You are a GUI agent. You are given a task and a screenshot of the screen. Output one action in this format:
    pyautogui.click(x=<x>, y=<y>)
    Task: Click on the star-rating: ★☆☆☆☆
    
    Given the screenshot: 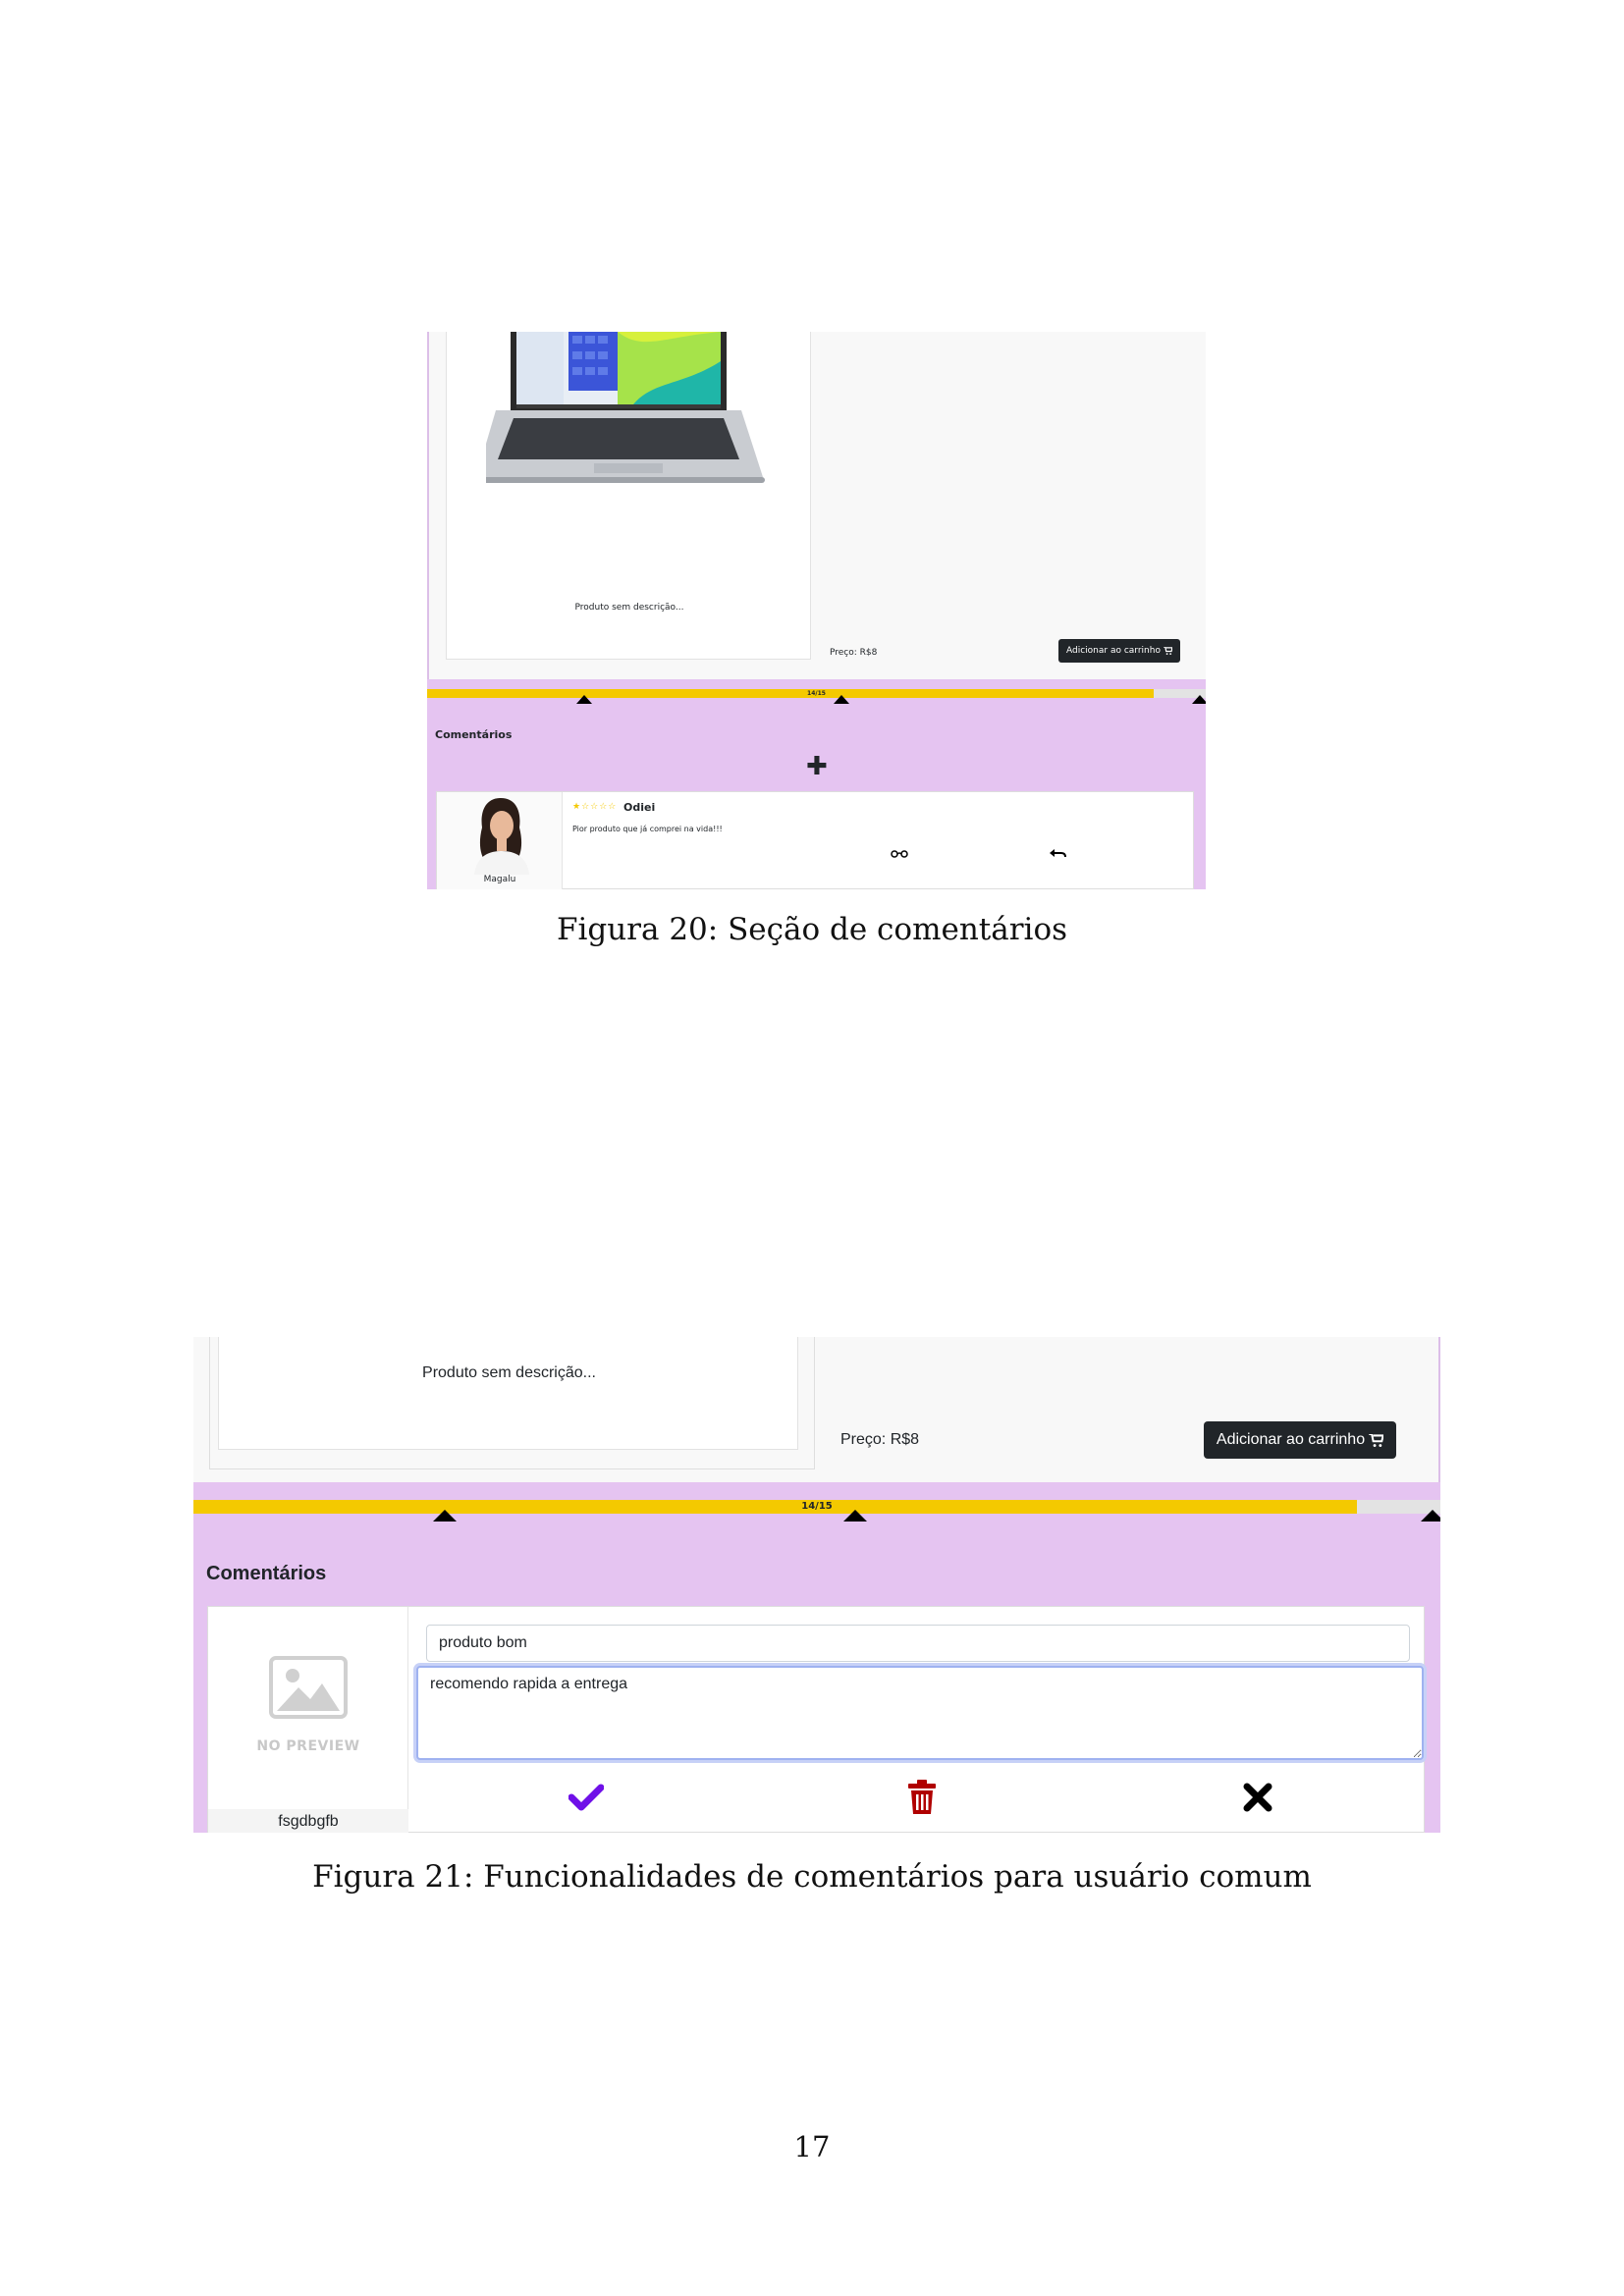 What is the action you would take?
    pyautogui.click(x=595, y=807)
    